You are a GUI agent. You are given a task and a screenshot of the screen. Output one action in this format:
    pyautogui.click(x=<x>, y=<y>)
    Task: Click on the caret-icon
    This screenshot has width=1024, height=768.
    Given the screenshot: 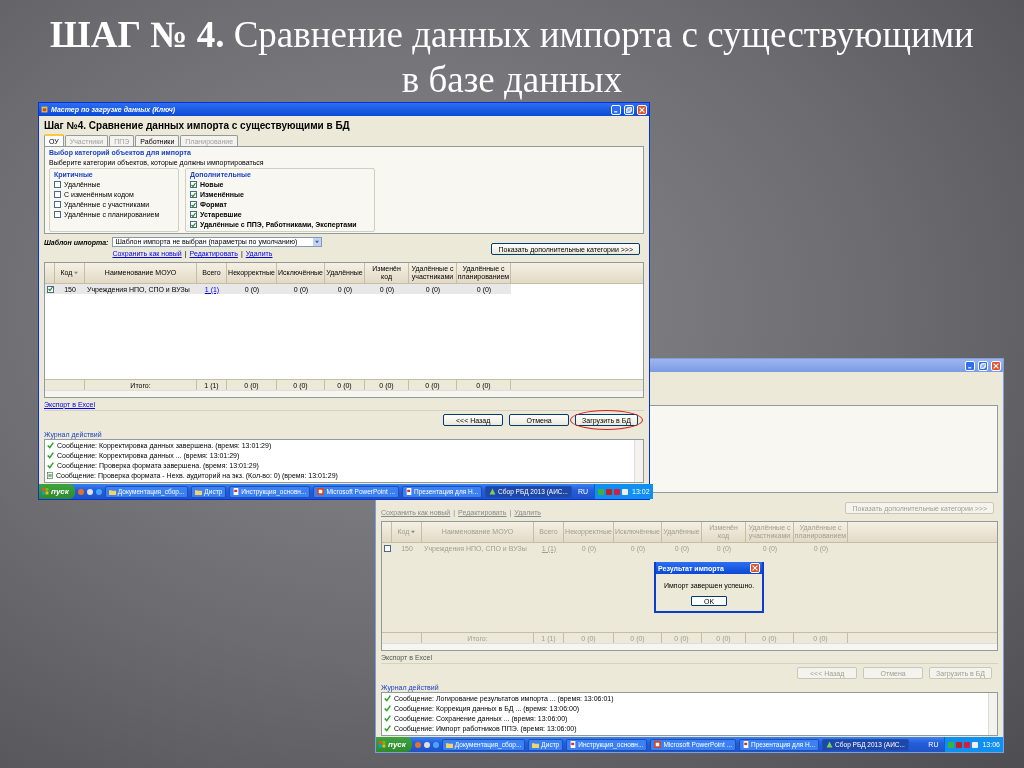 What is the action you would take?
    pyautogui.click(x=317, y=242)
    